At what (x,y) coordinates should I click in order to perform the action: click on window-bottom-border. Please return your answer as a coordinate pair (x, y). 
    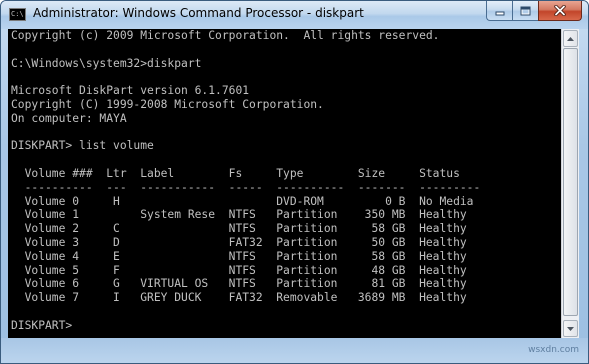
    Looking at the image, I should click on (294, 350).